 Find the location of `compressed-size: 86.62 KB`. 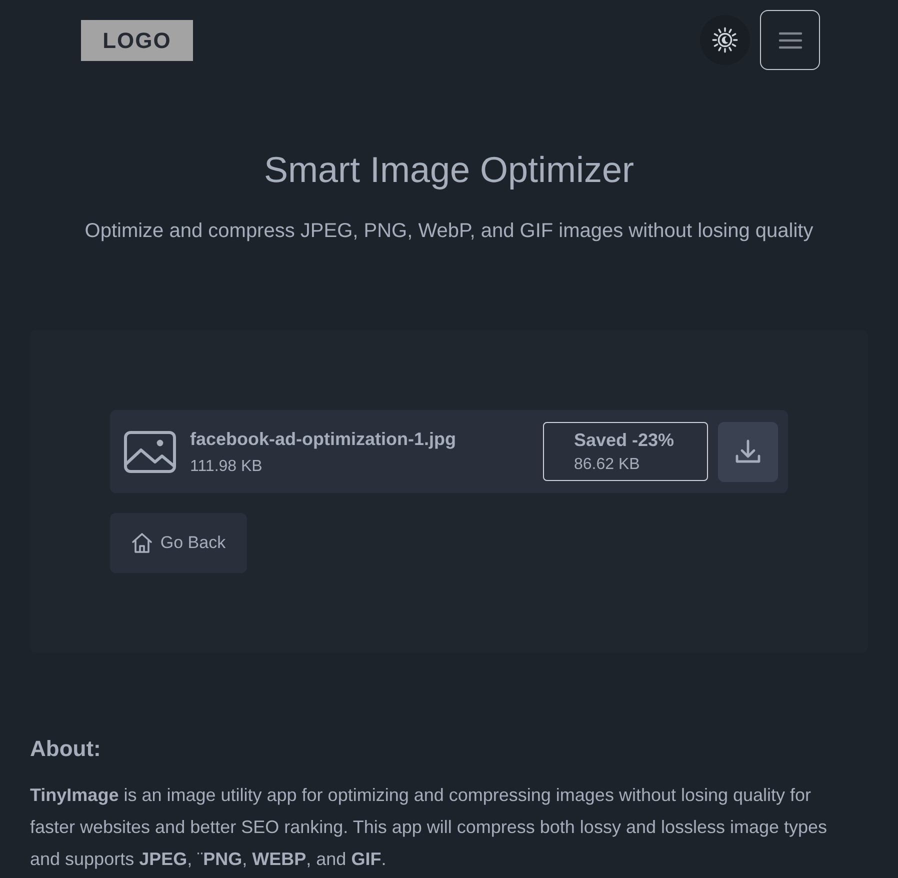

compressed-size: 86.62 KB is located at coordinates (607, 464).